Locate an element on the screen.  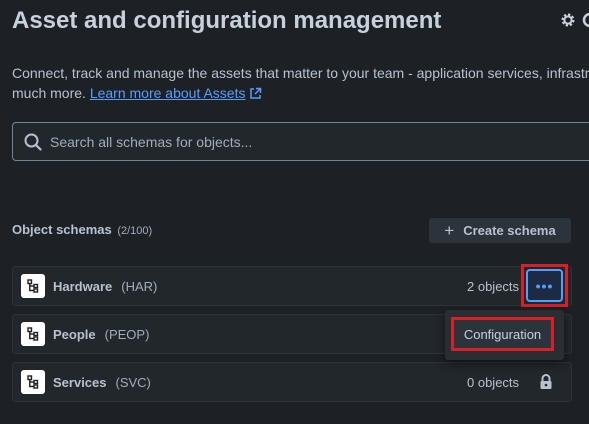
more-actions-button: ••• is located at coordinates (544, 285).